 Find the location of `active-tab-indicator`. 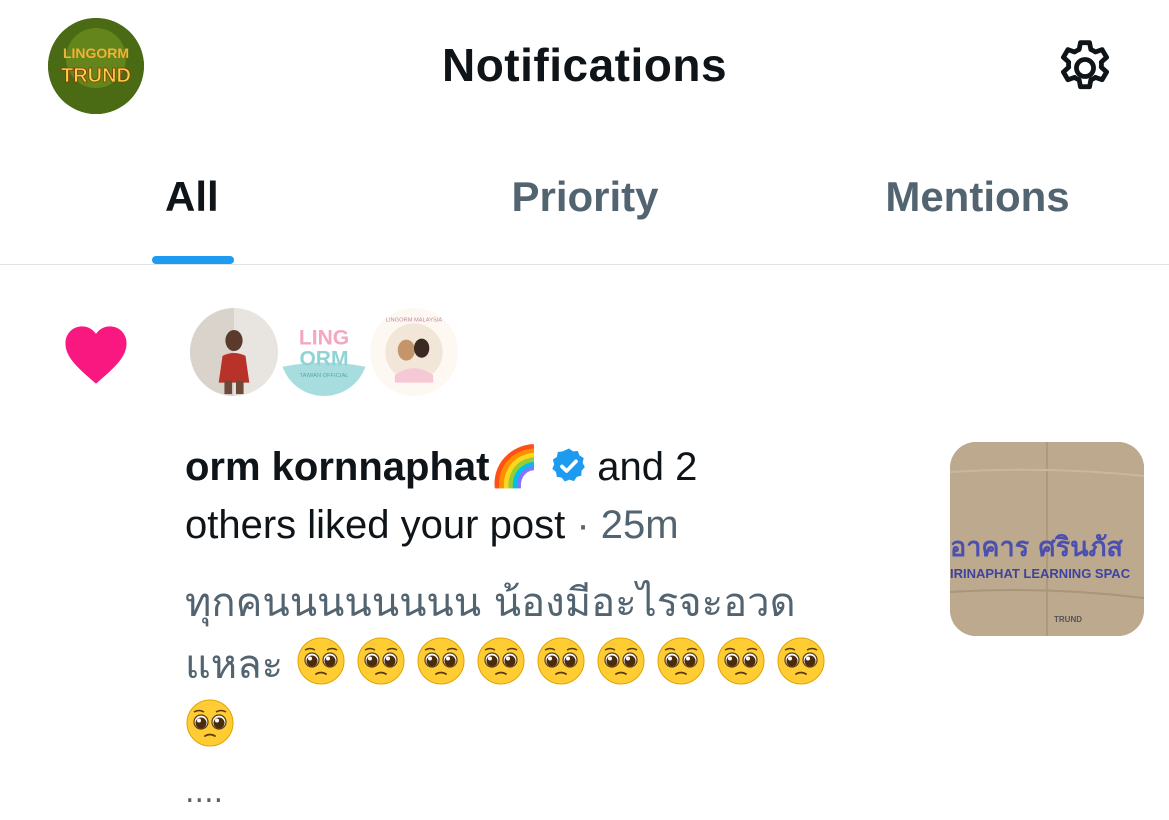

active-tab-indicator is located at coordinates (193, 260).